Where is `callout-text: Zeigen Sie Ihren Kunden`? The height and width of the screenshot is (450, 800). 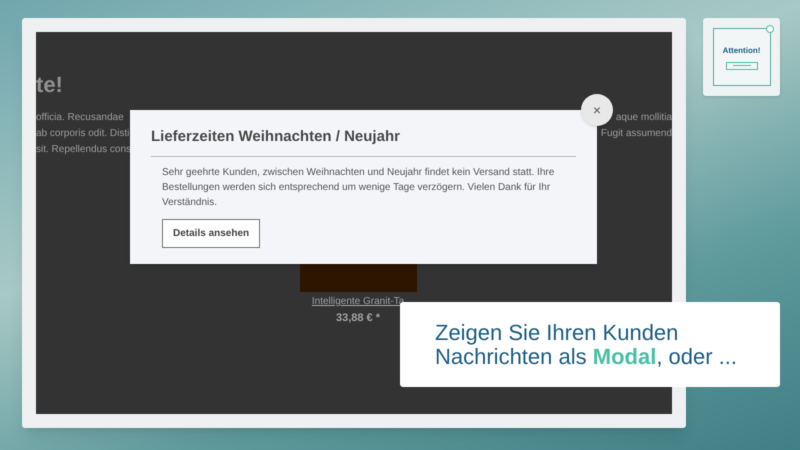 callout-text: Zeigen Sie Ihren Kunden is located at coordinates (557, 332).